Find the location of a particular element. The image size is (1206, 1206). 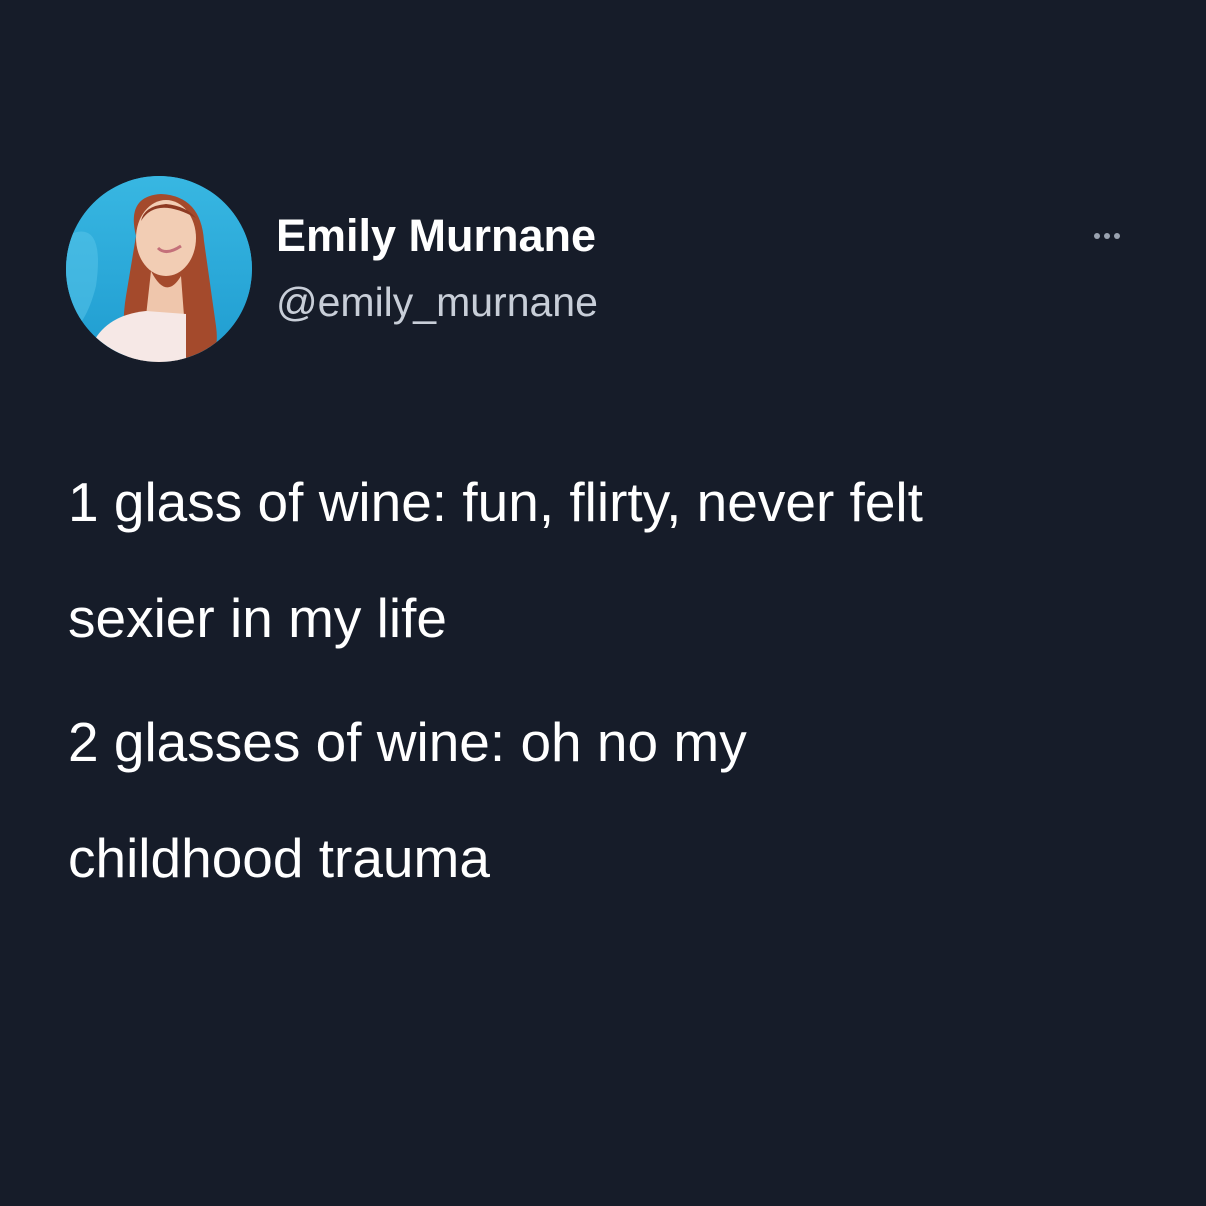

profile-avatar is located at coordinates (159, 269).